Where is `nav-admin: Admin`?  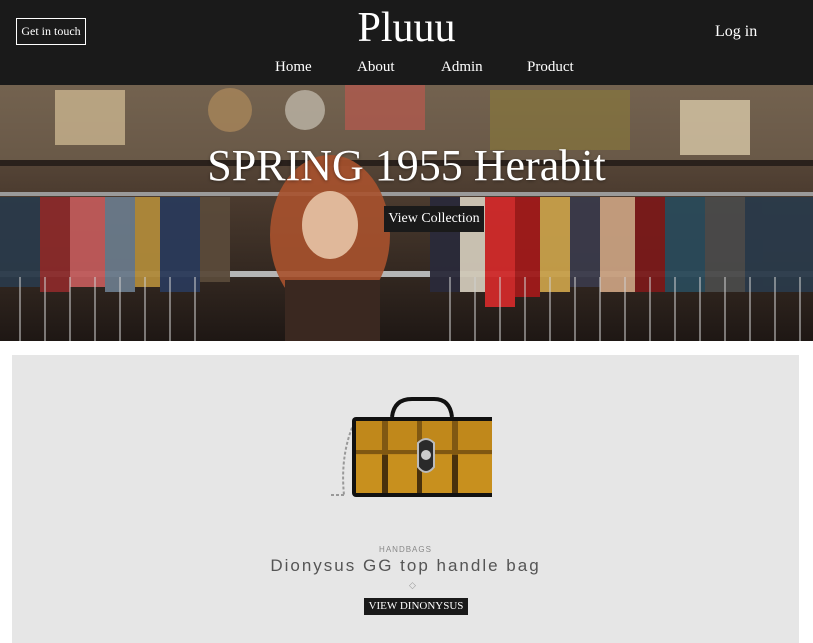 nav-admin: Admin is located at coordinates (462, 67).